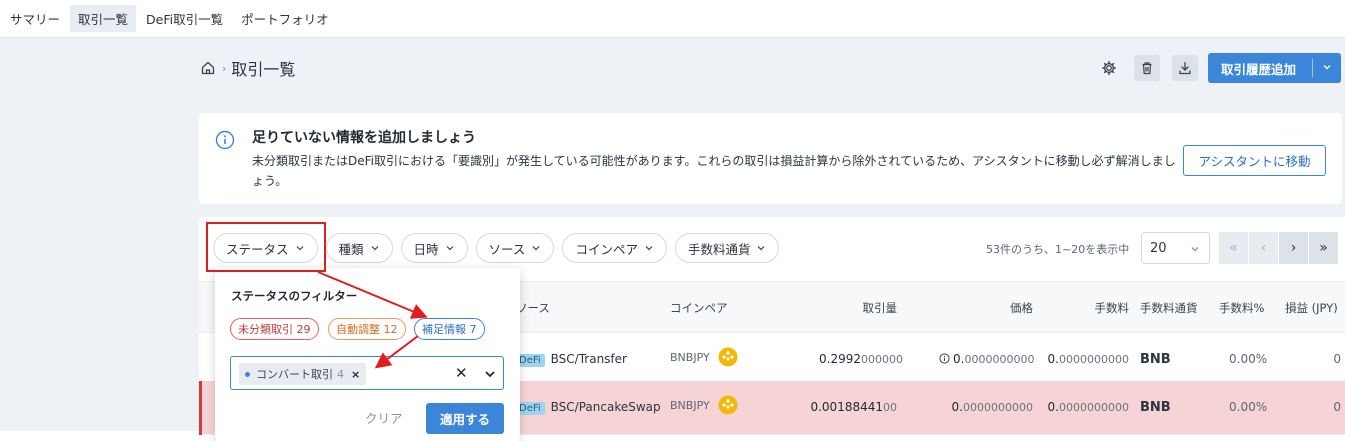  What do you see at coordinates (1234, 248) in the screenshot?
I see `first-page-button: «` at bounding box center [1234, 248].